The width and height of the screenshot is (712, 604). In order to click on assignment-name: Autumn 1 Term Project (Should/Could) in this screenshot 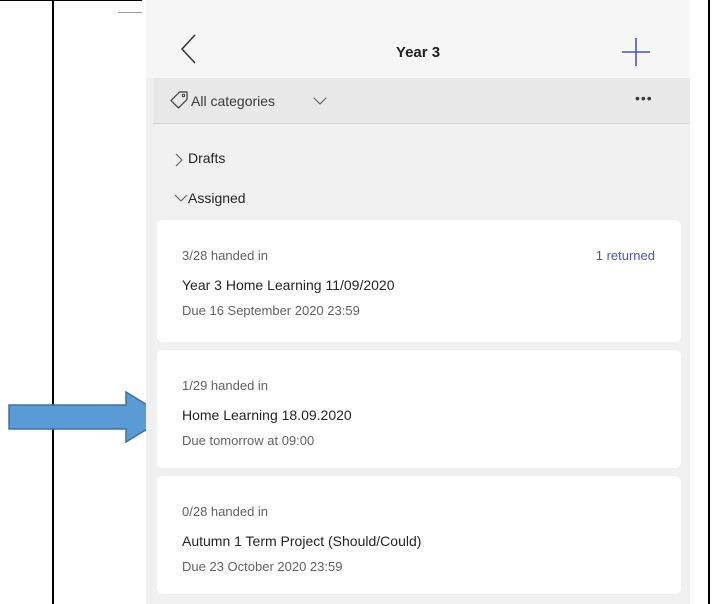, I will do `click(302, 541)`.